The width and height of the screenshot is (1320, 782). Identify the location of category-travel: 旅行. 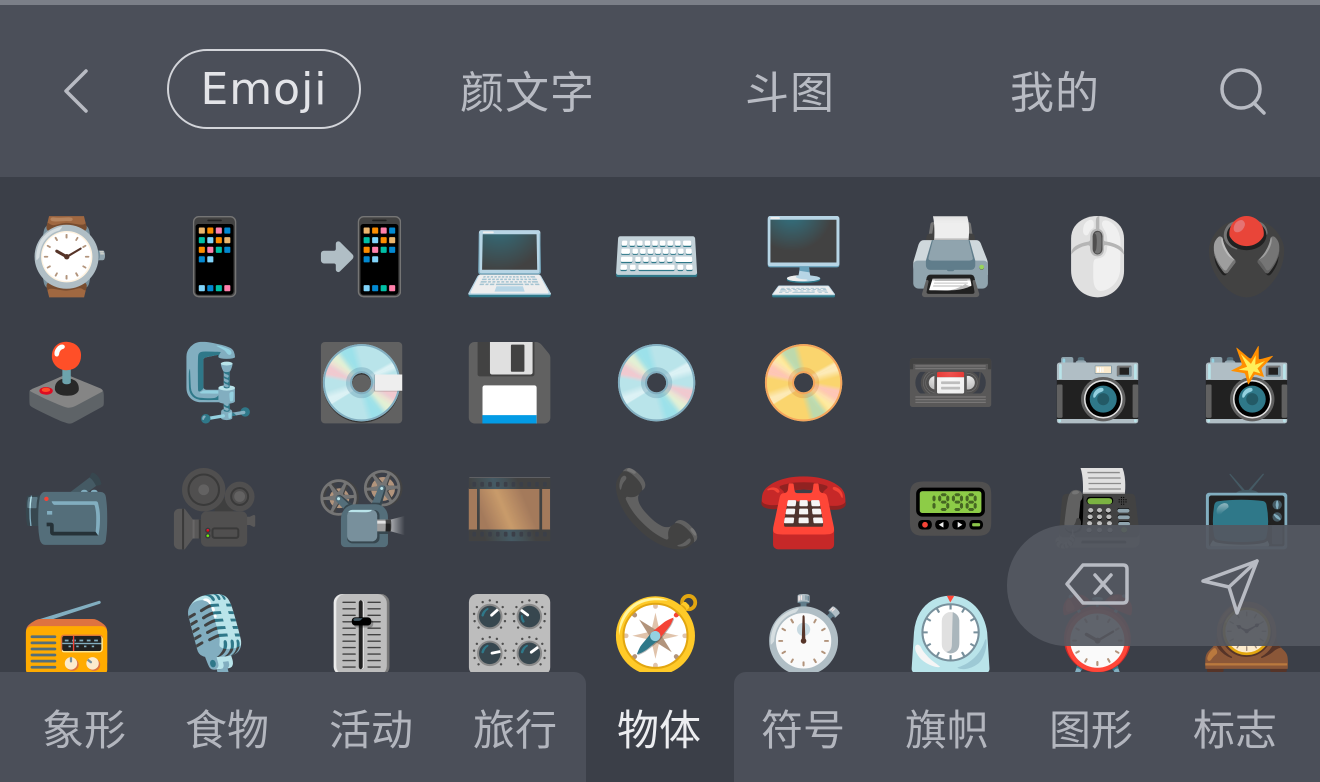
(515, 727).